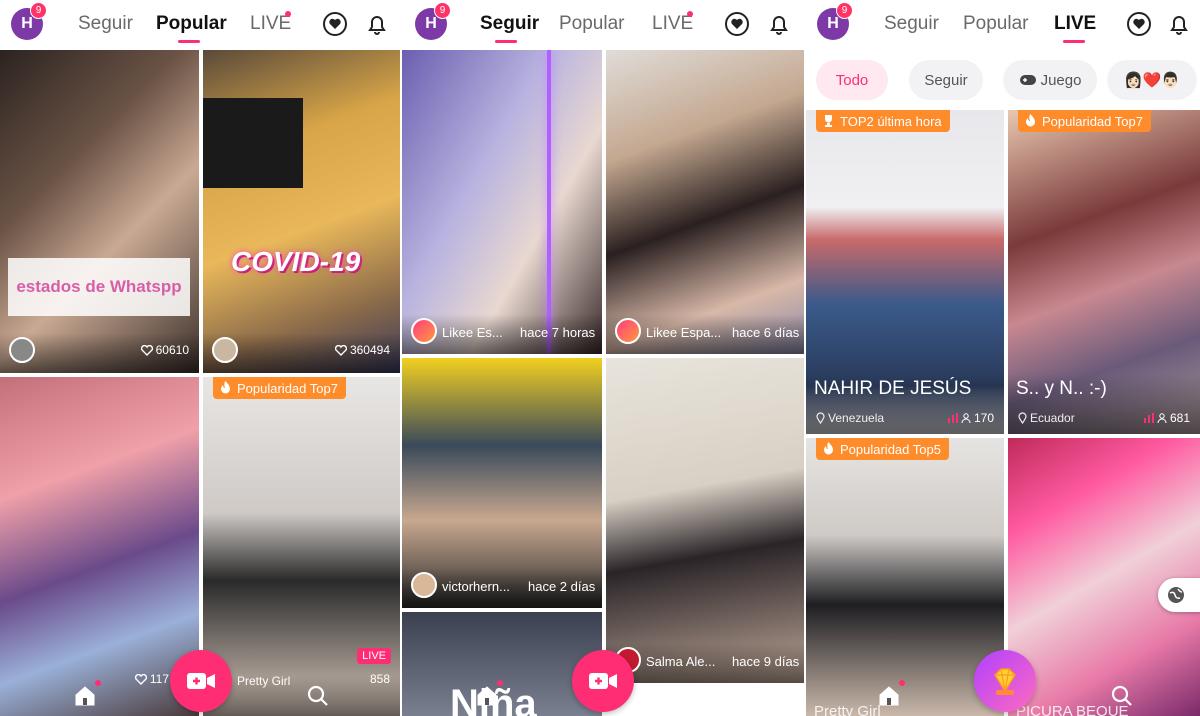 This screenshot has width=1200, height=716. I want to click on video-time: hace 2 días, so click(562, 586).